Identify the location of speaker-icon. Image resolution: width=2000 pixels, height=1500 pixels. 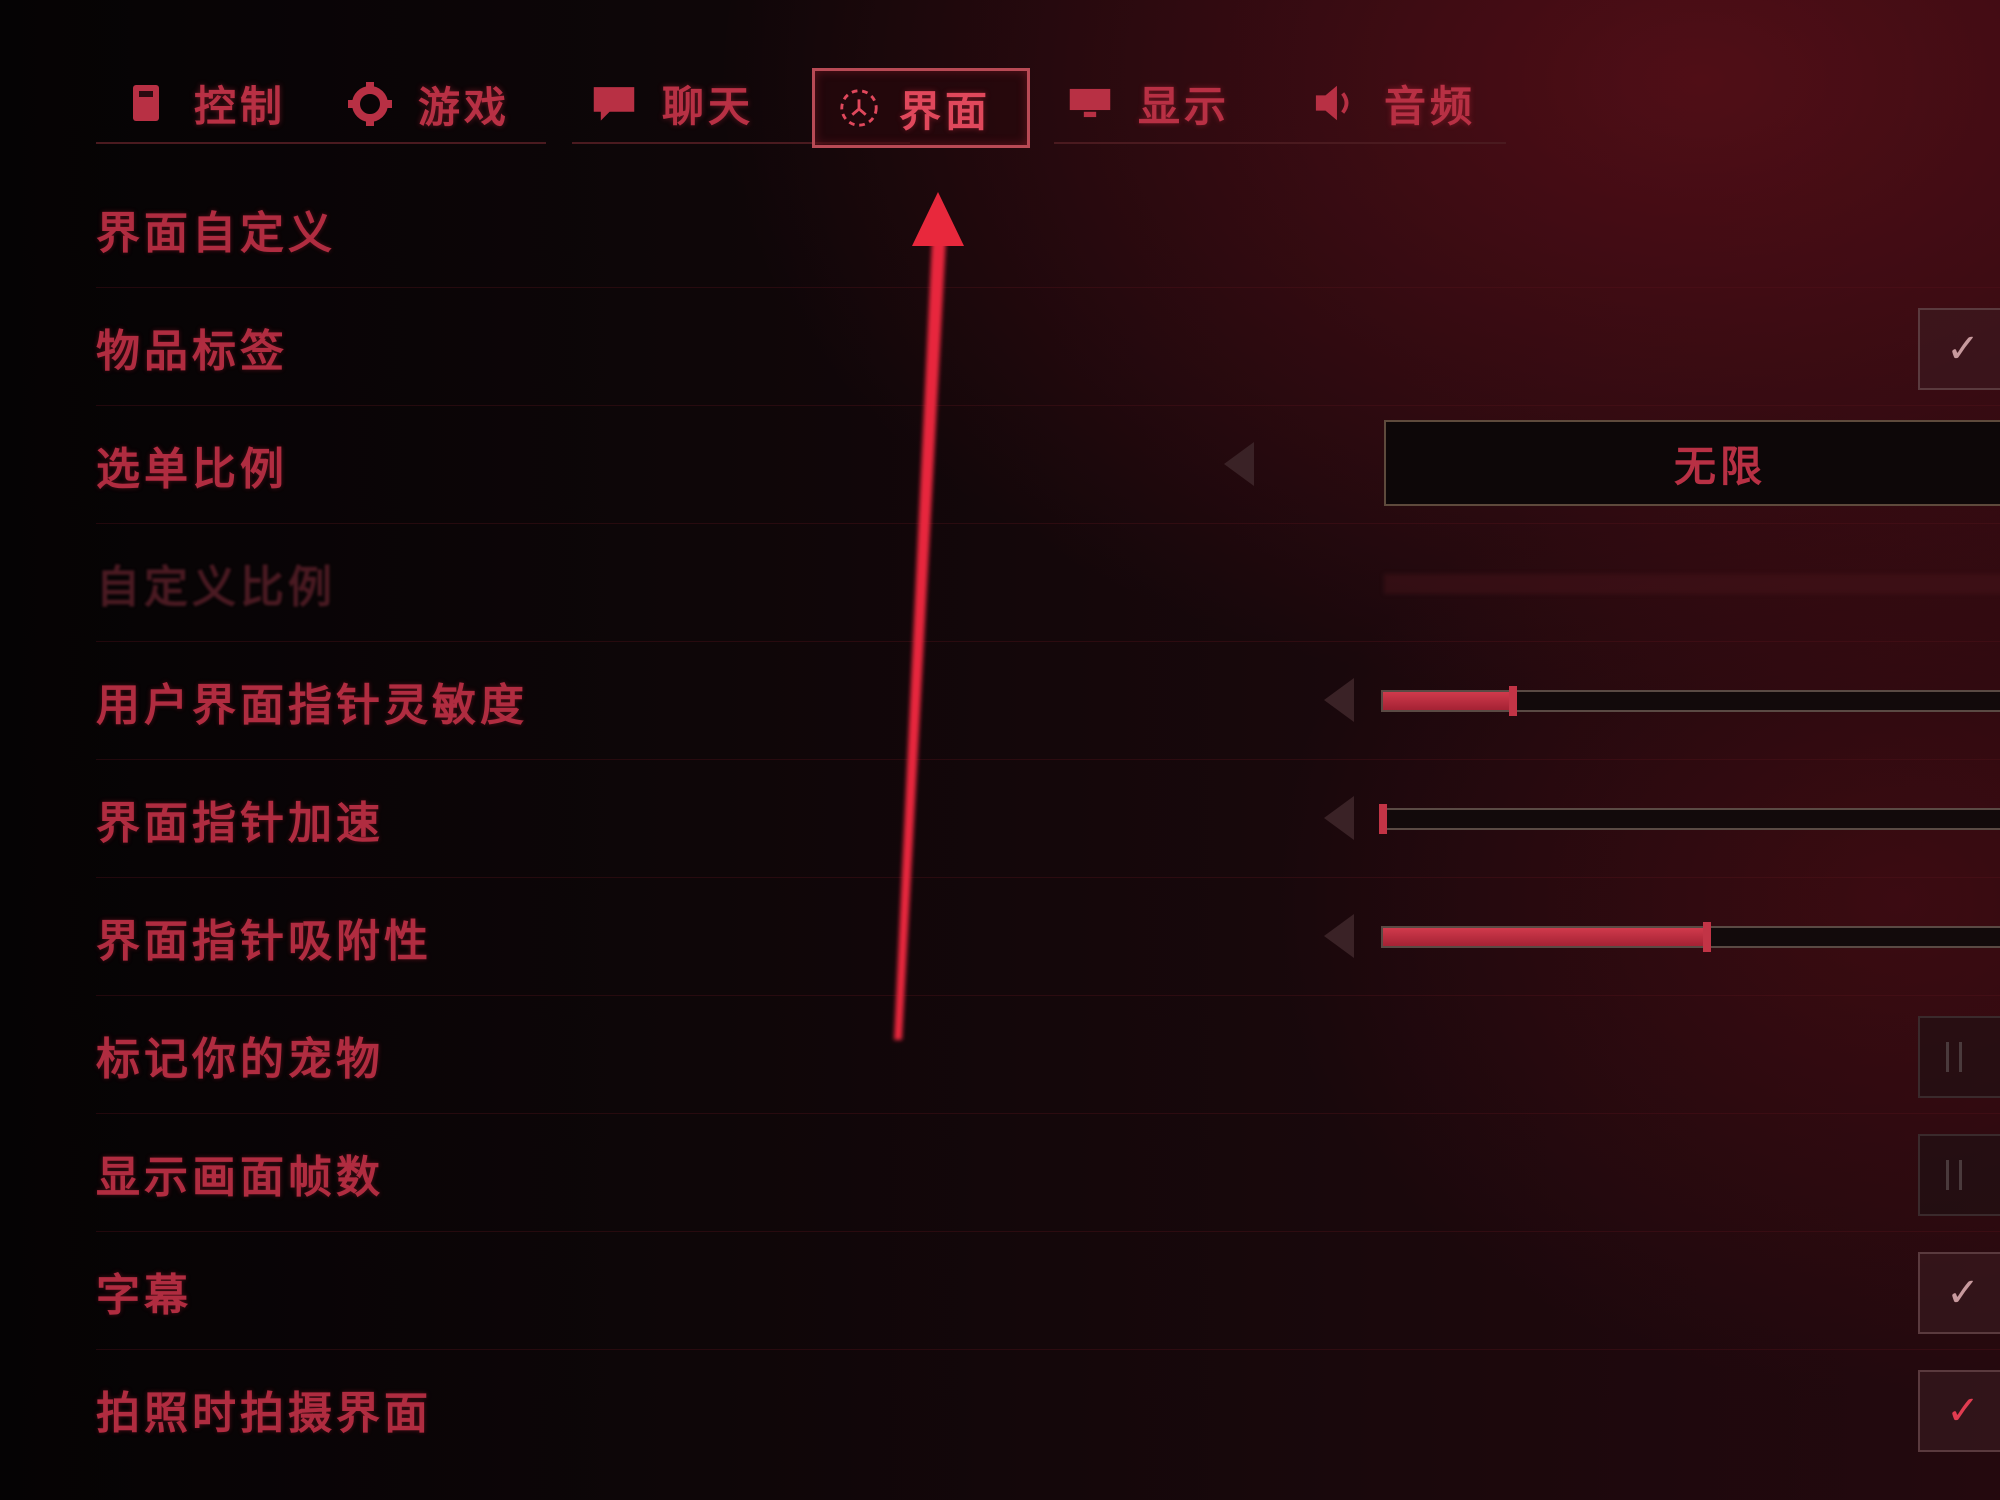
(1336, 103).